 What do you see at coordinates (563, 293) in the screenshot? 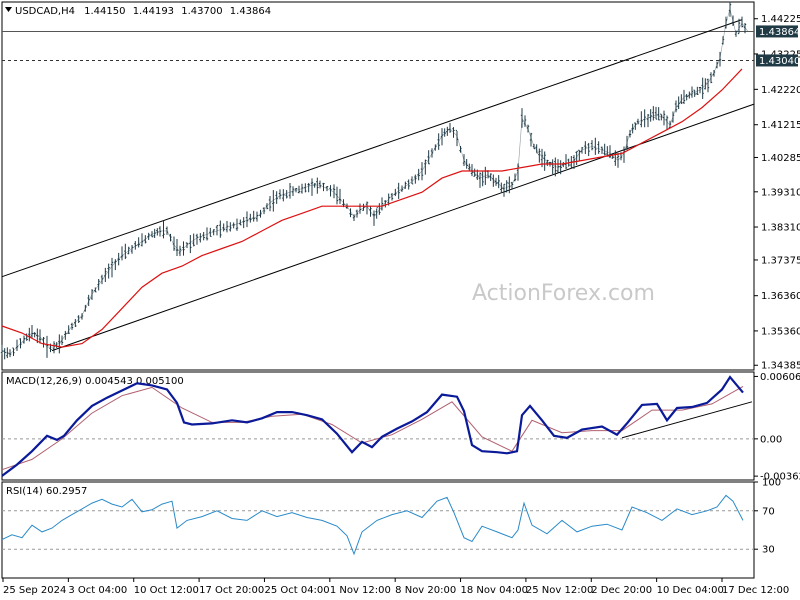
I see `watermark: ActionForex.com` at bounding box center [563, 293].